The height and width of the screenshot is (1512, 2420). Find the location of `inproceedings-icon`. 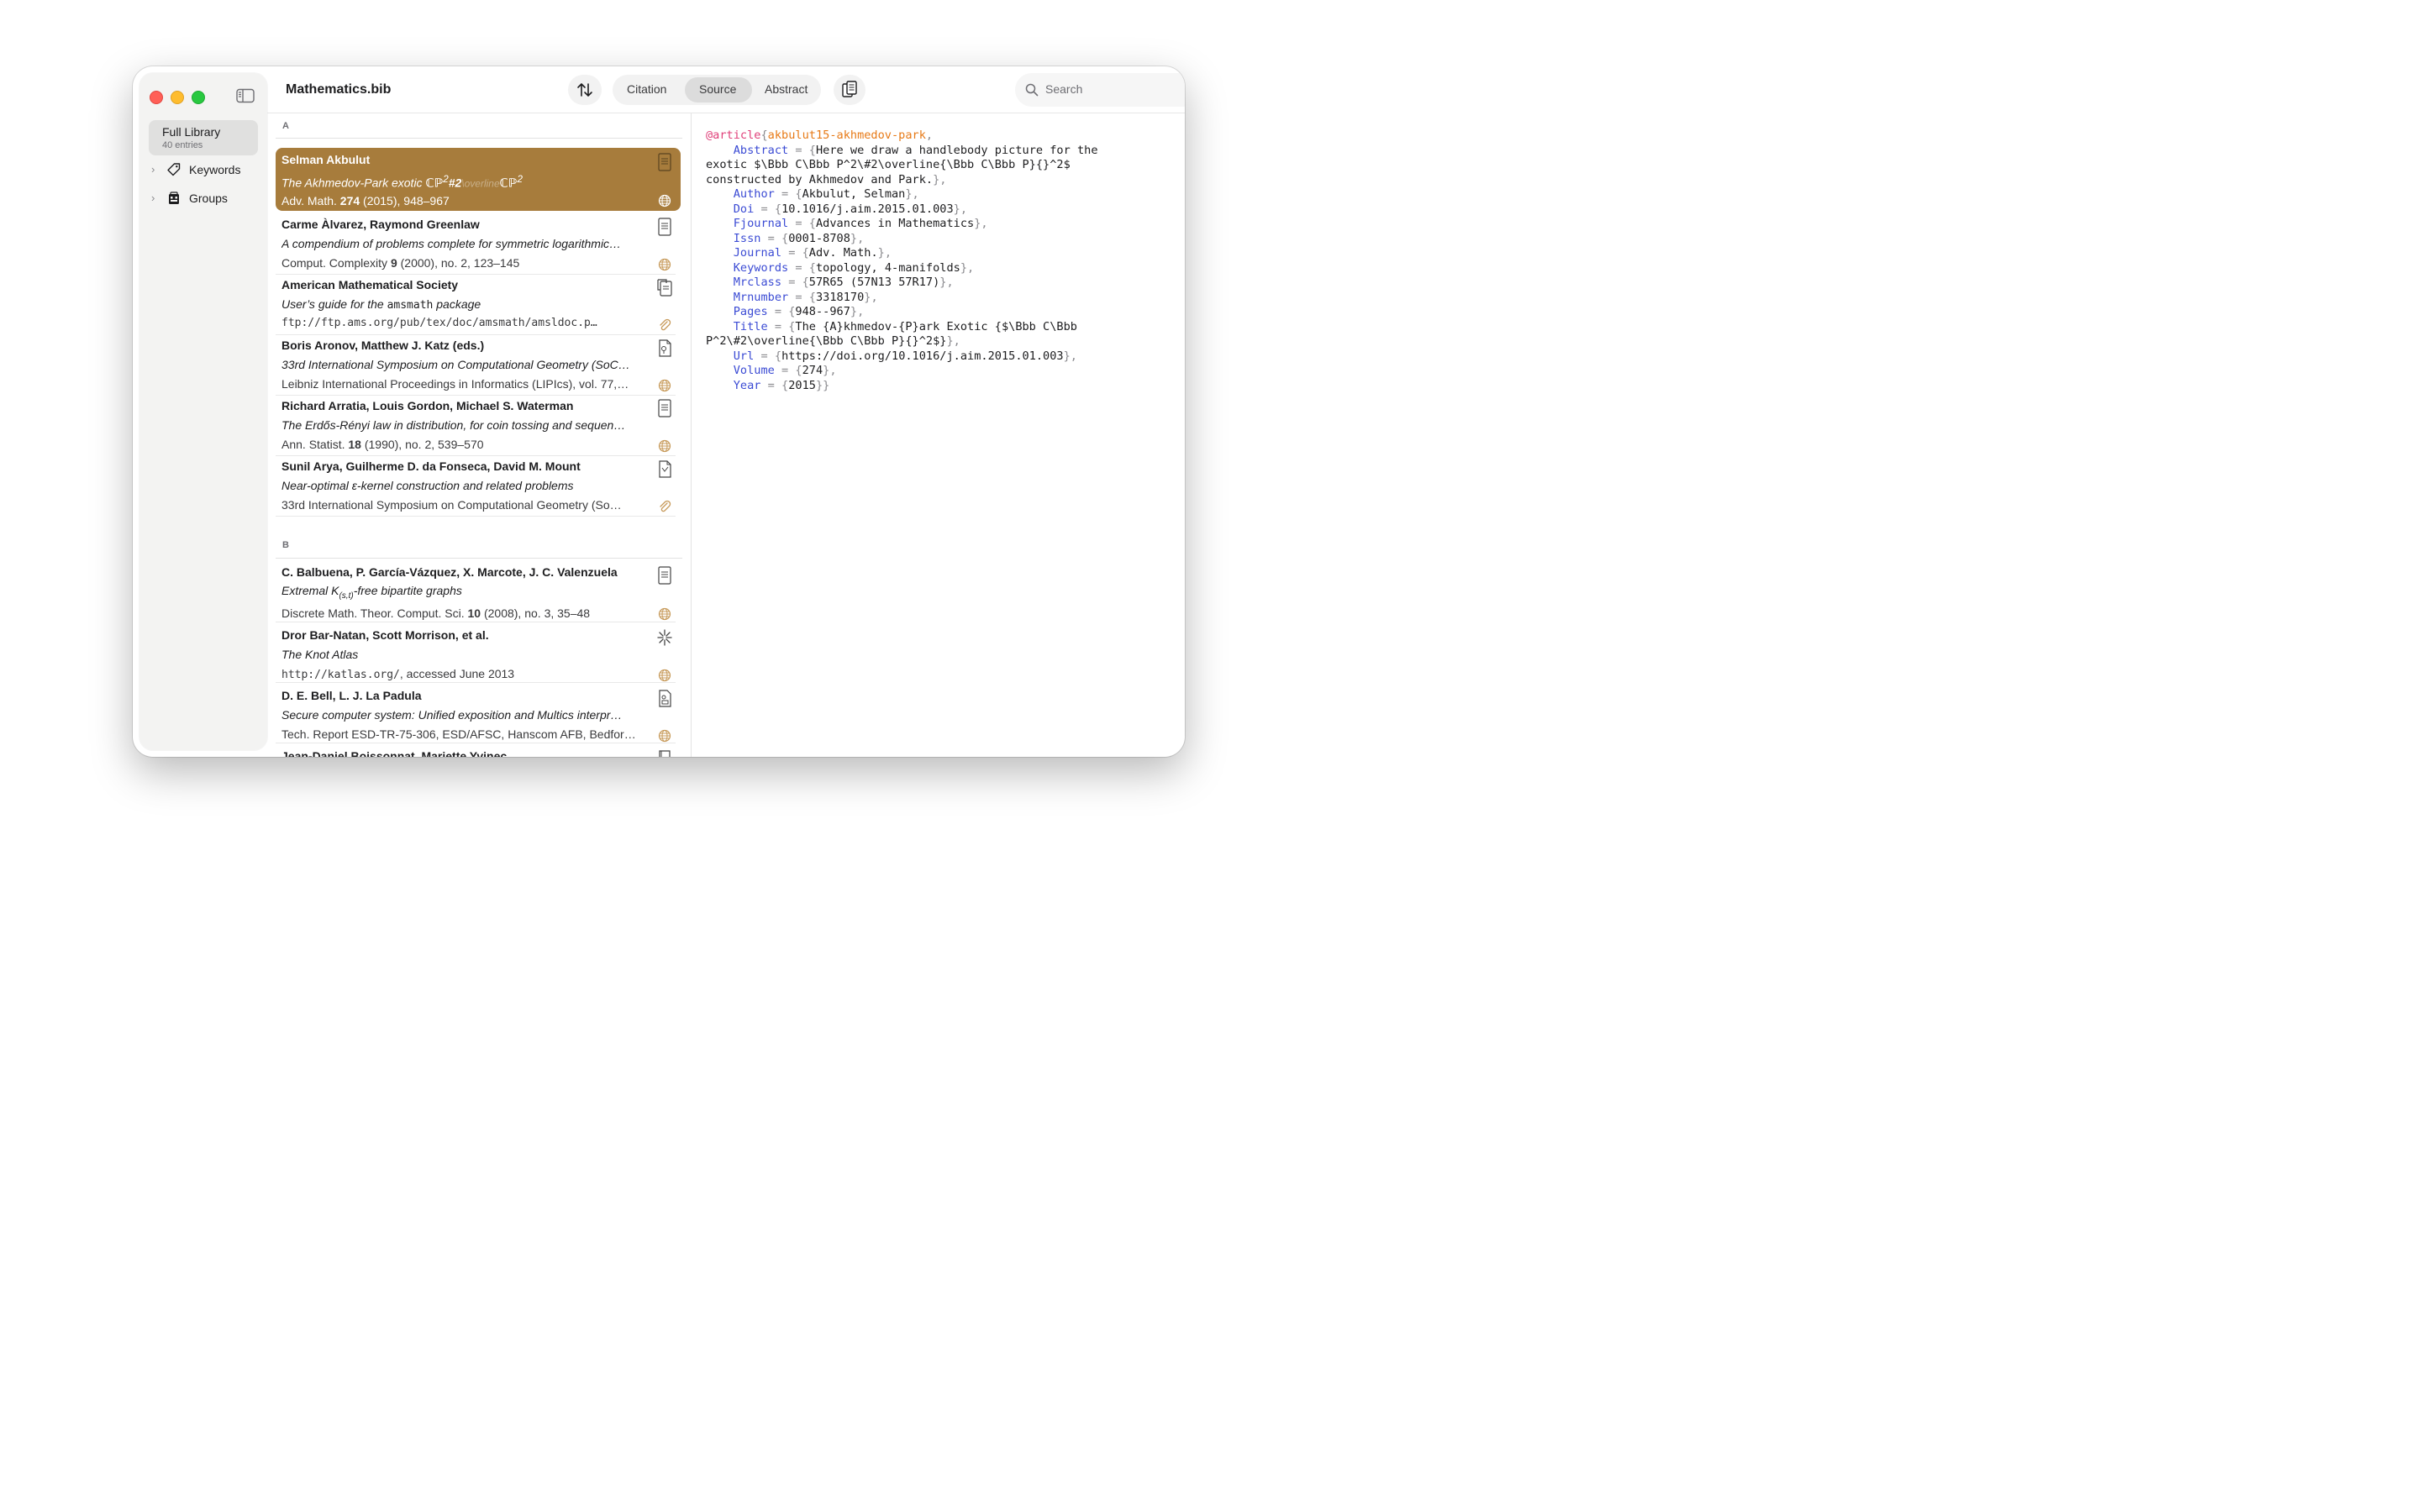

inproceedings-icon is located at coordinates (665, 469).